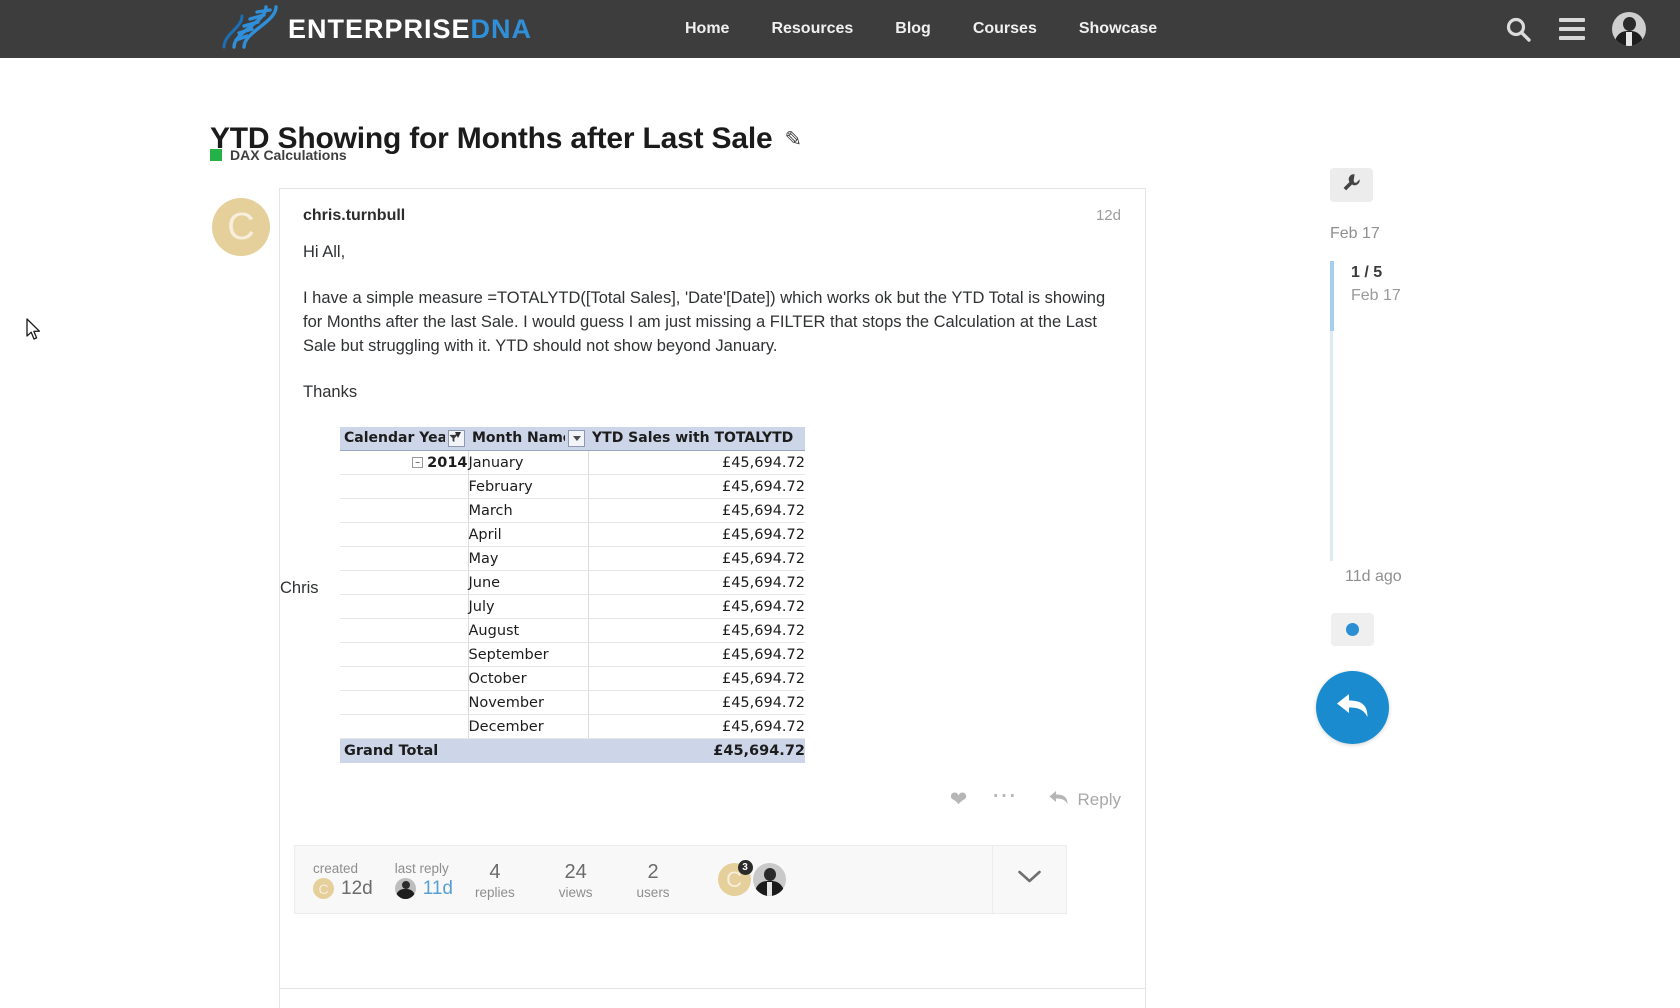 Image resolution: width=1680 pixels, height=1008 pixels. I want to click on table-header-calendar-year-label: Calendar Yea, so click(394, 438).